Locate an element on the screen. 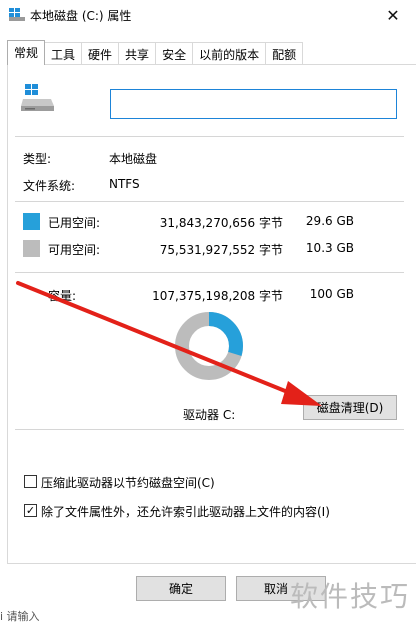 The width and height of the screenshot is (416, 626). usage-ring-chart is located at coordinates (209, 346).